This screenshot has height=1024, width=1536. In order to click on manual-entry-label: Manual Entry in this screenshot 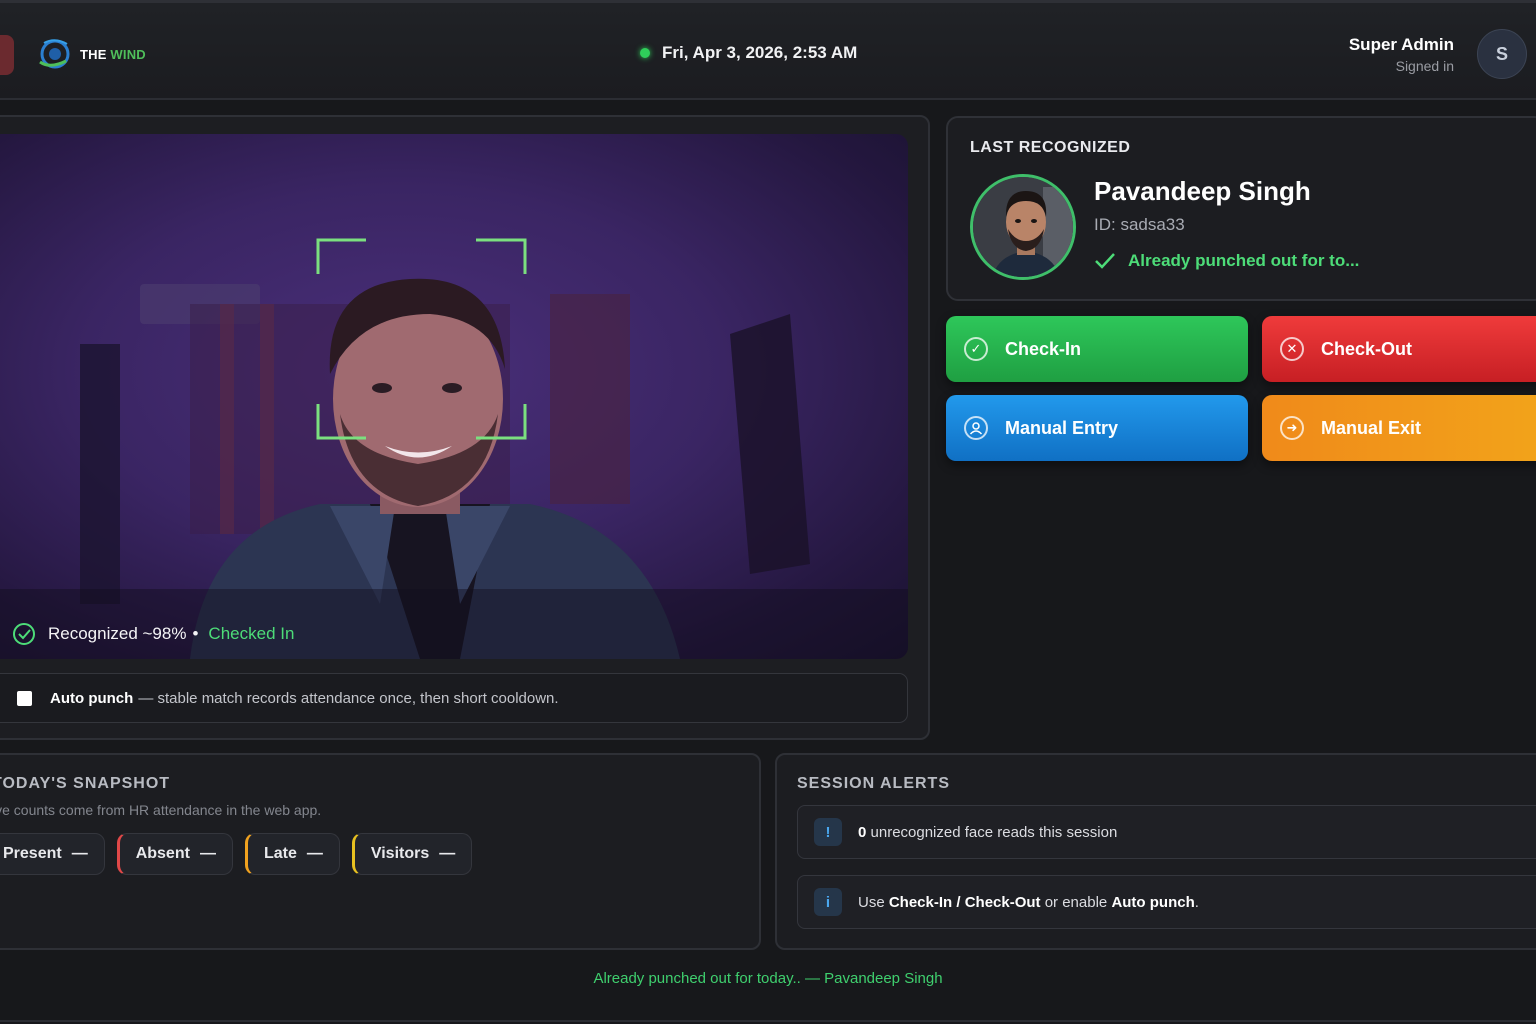, I will do `click(1062, 427)`.